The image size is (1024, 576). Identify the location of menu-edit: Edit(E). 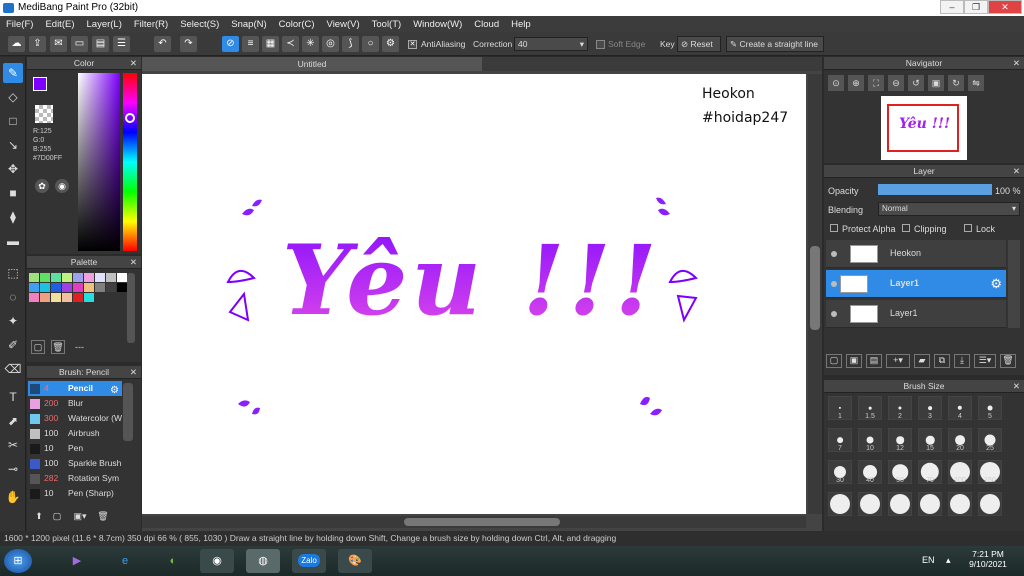
(59, 24).